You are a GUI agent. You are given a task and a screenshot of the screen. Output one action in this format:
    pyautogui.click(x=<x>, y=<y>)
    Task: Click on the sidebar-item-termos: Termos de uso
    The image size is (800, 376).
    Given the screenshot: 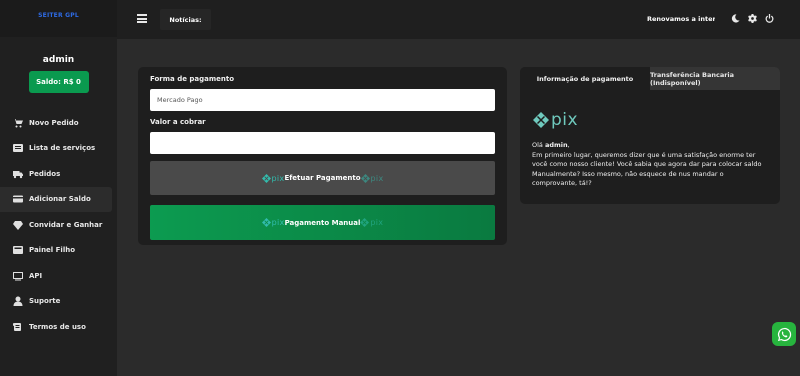 What is the action you would take?
    pyautogui.click(x=58, y=327)
    